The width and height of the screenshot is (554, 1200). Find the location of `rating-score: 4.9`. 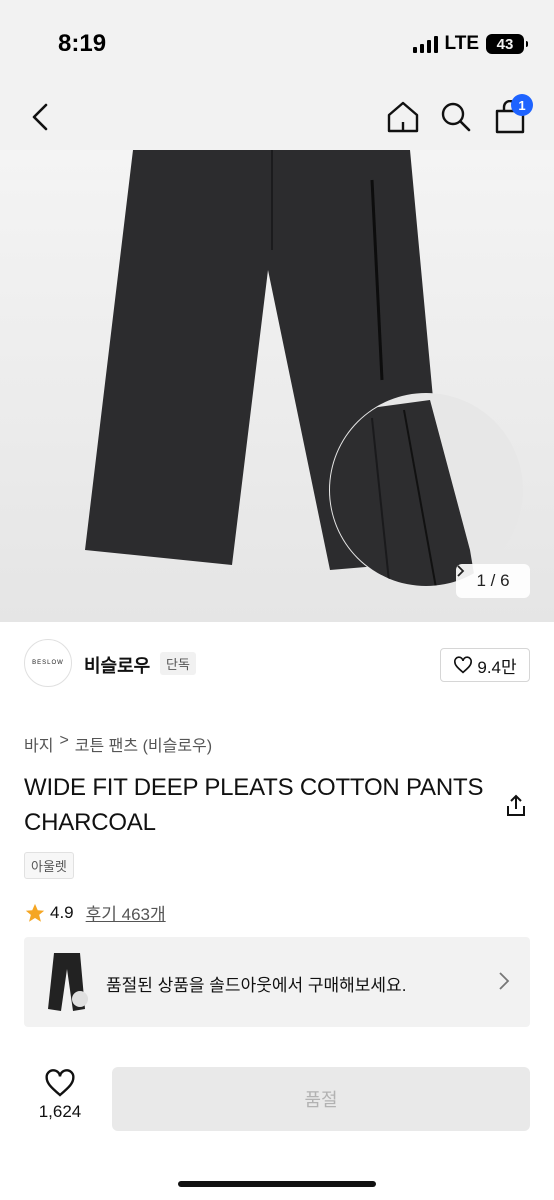

rating-score: 4.9 is located at coordinates (62, 912).